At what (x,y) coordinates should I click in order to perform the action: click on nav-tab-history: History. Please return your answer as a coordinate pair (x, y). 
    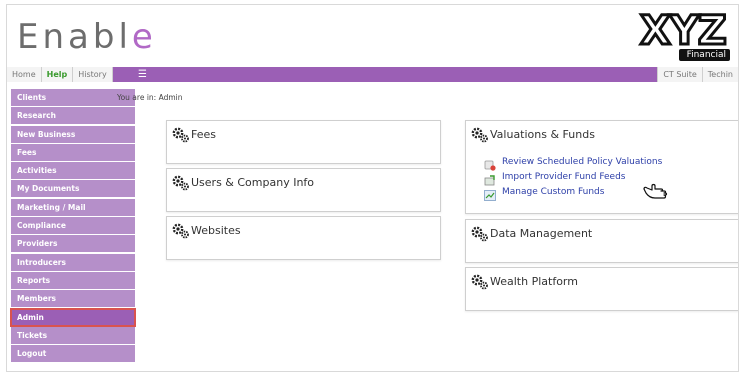
    Looking at the image, I should click on (93, 74).